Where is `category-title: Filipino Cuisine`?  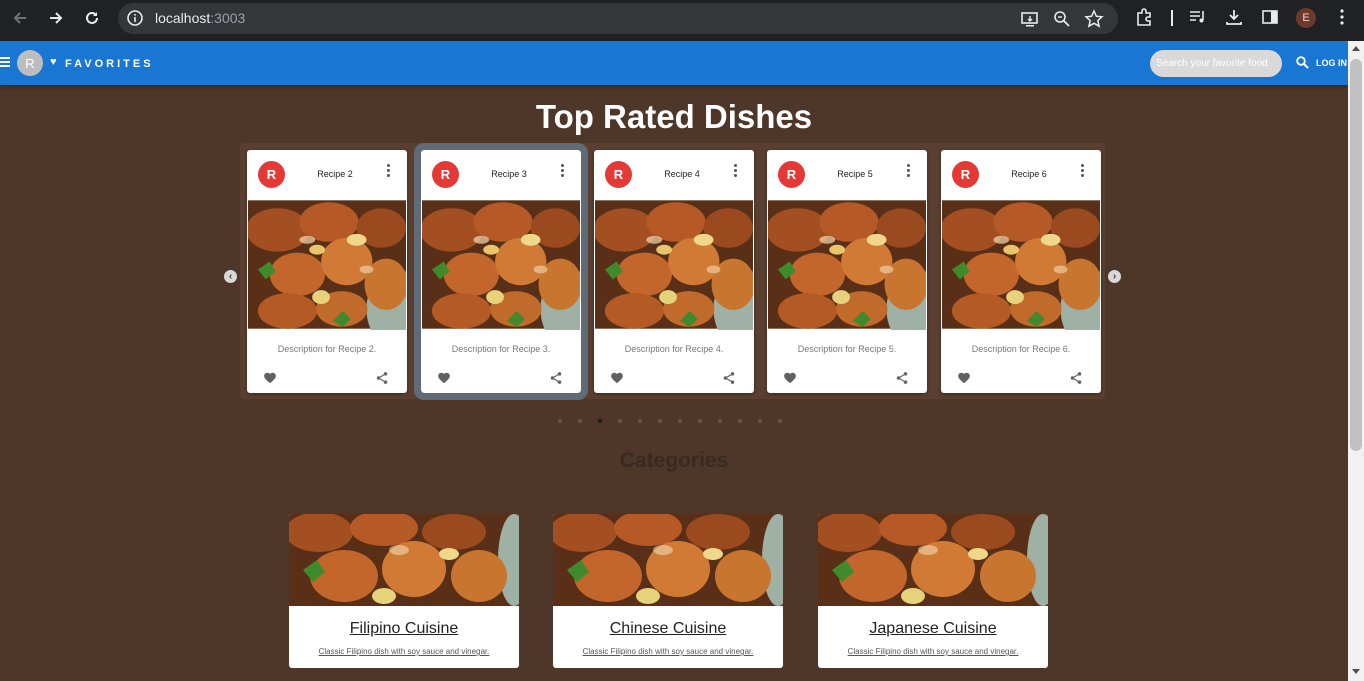 category-title: Filipino Cuisine is located at coordinates (404, 629).